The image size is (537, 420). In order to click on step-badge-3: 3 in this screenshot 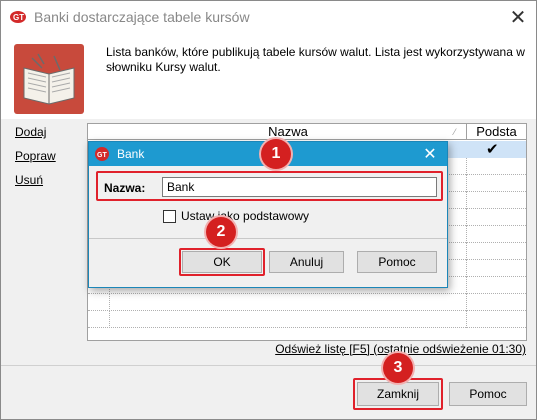, I will do `click(398, 368)`.